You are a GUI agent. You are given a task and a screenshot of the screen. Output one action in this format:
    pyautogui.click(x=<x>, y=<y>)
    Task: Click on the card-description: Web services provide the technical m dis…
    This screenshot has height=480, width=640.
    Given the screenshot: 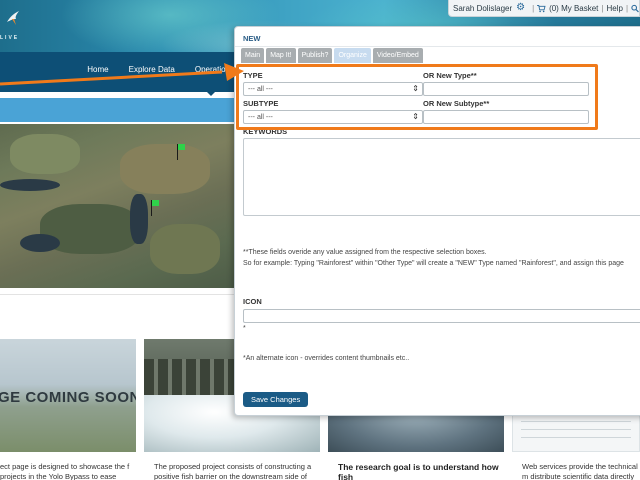 What is the action you would take?
    pyautogui.click(x=580, y=471)
    